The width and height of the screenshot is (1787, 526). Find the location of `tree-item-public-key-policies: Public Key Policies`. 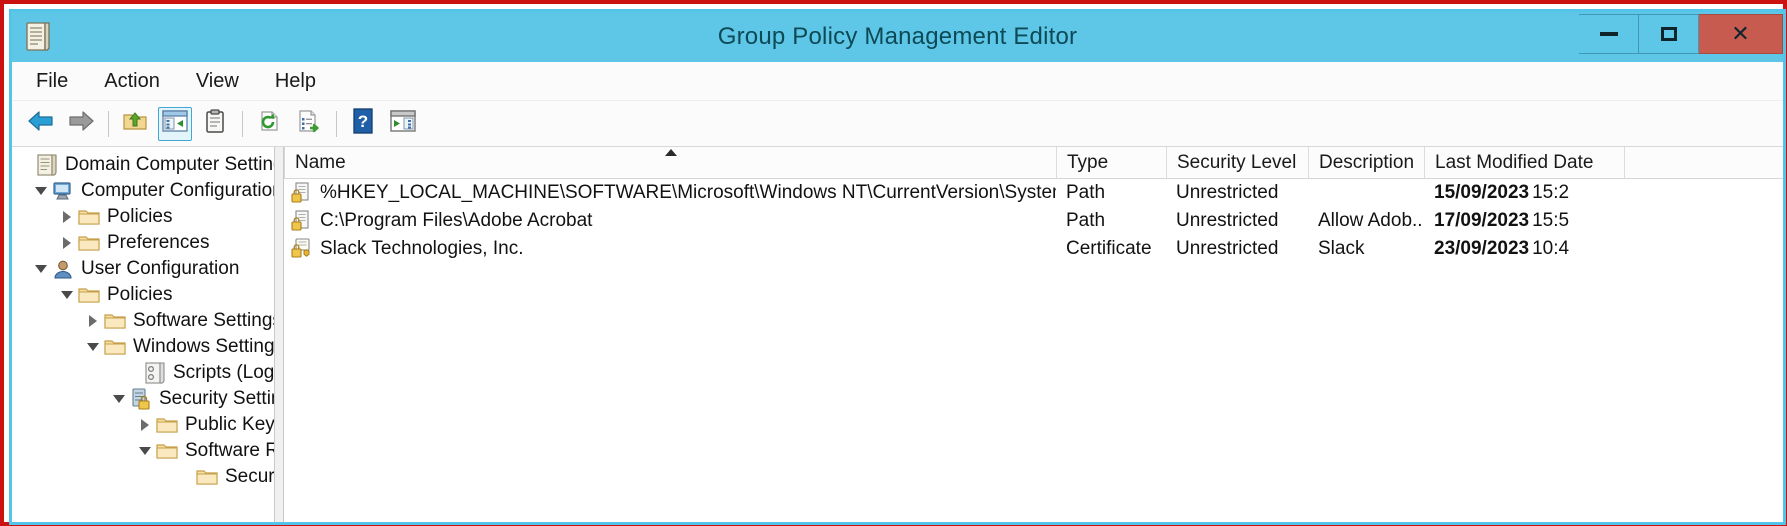

tree-item-public-key-policies: Public Key Policies is located at coordinates (143, 425).